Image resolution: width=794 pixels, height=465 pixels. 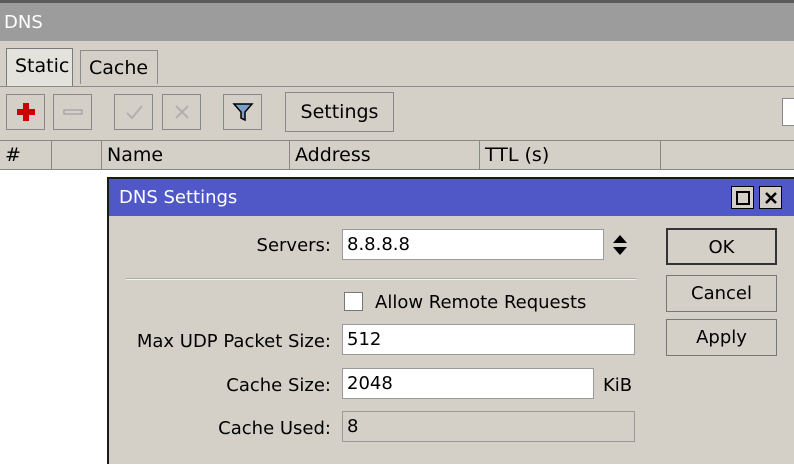 I want to click on minus-icon, so click(x=72, y=112).